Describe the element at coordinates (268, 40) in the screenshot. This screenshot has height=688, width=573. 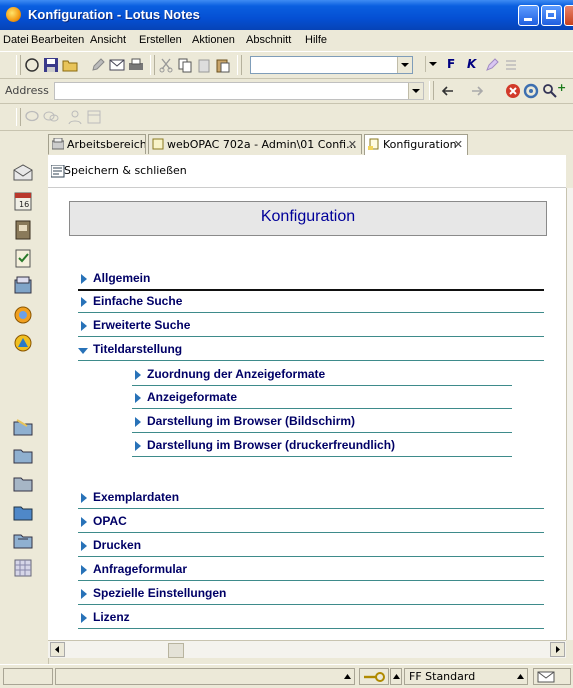
I see `menu-abschnitt: Abschnitt` at that location.